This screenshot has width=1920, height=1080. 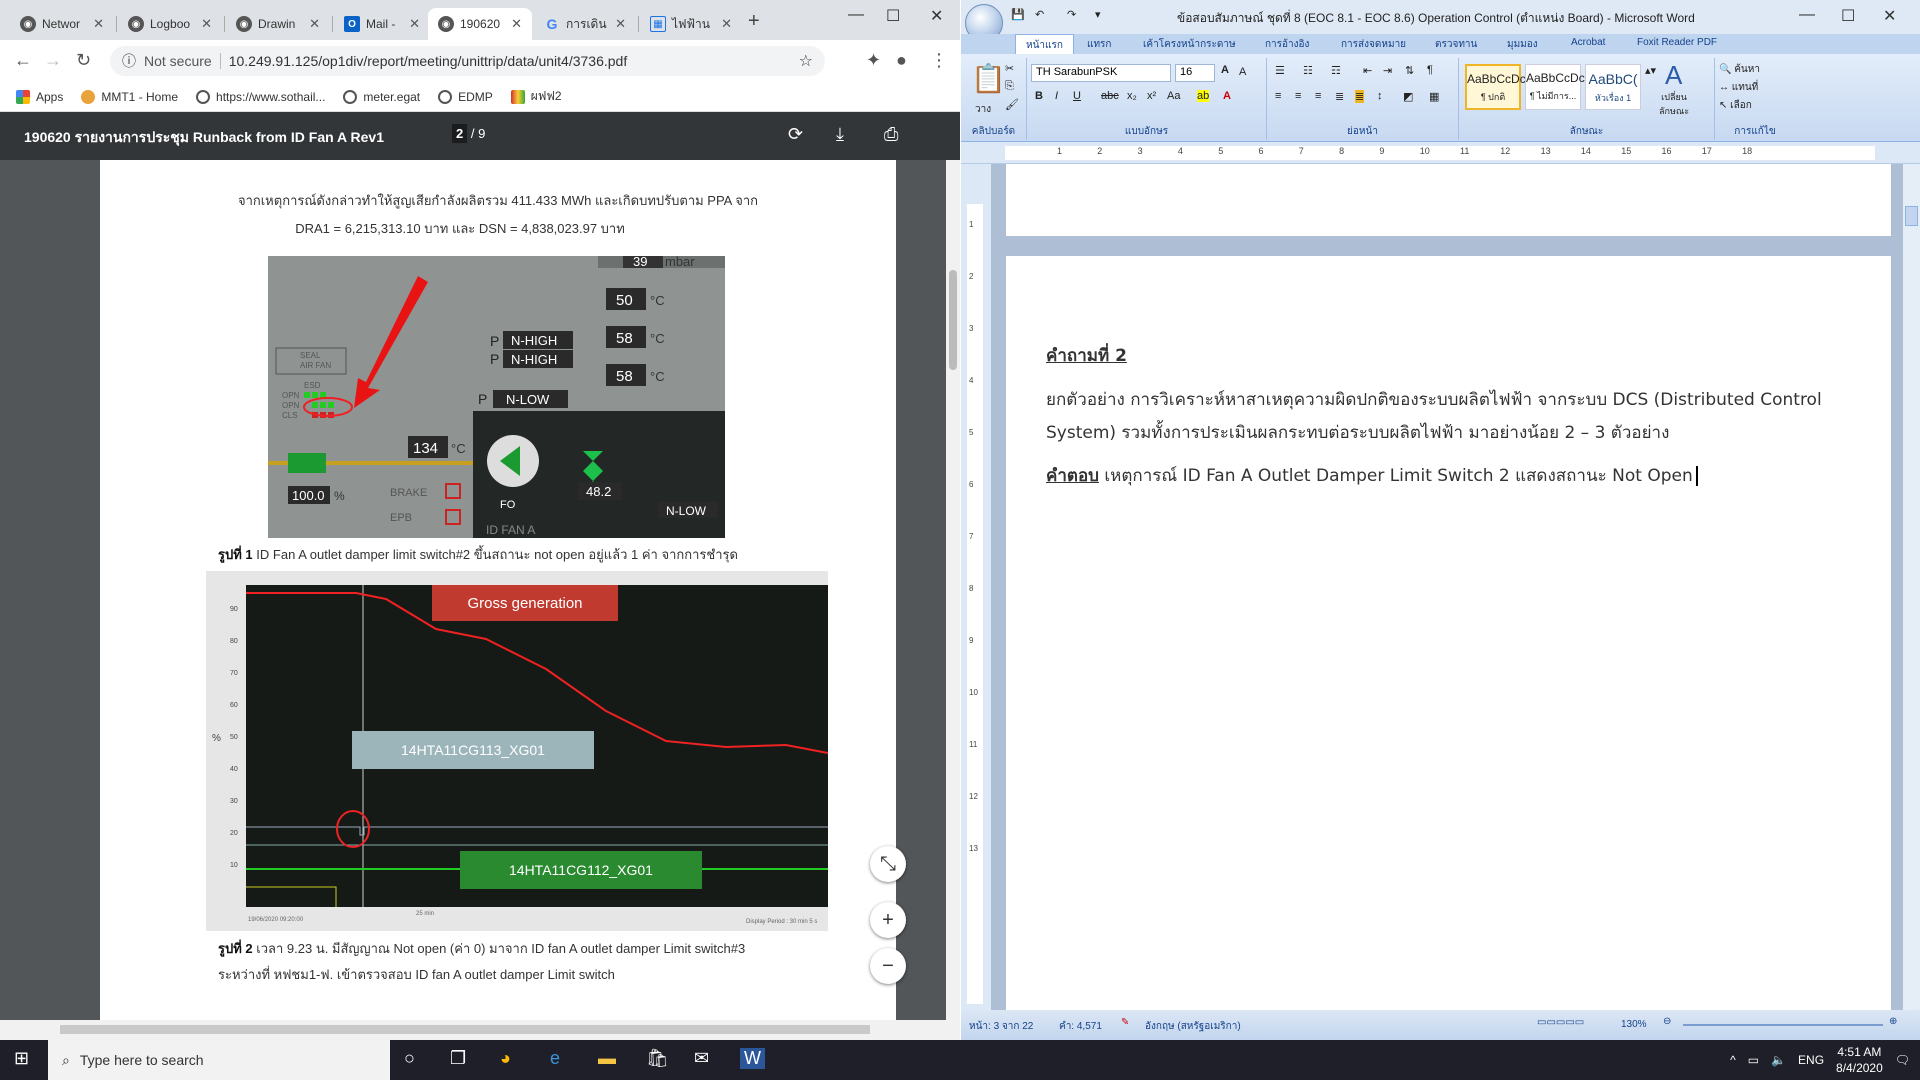 I want to click on decrease-indent-icon: ⇤, so click(x=1367, y=70).